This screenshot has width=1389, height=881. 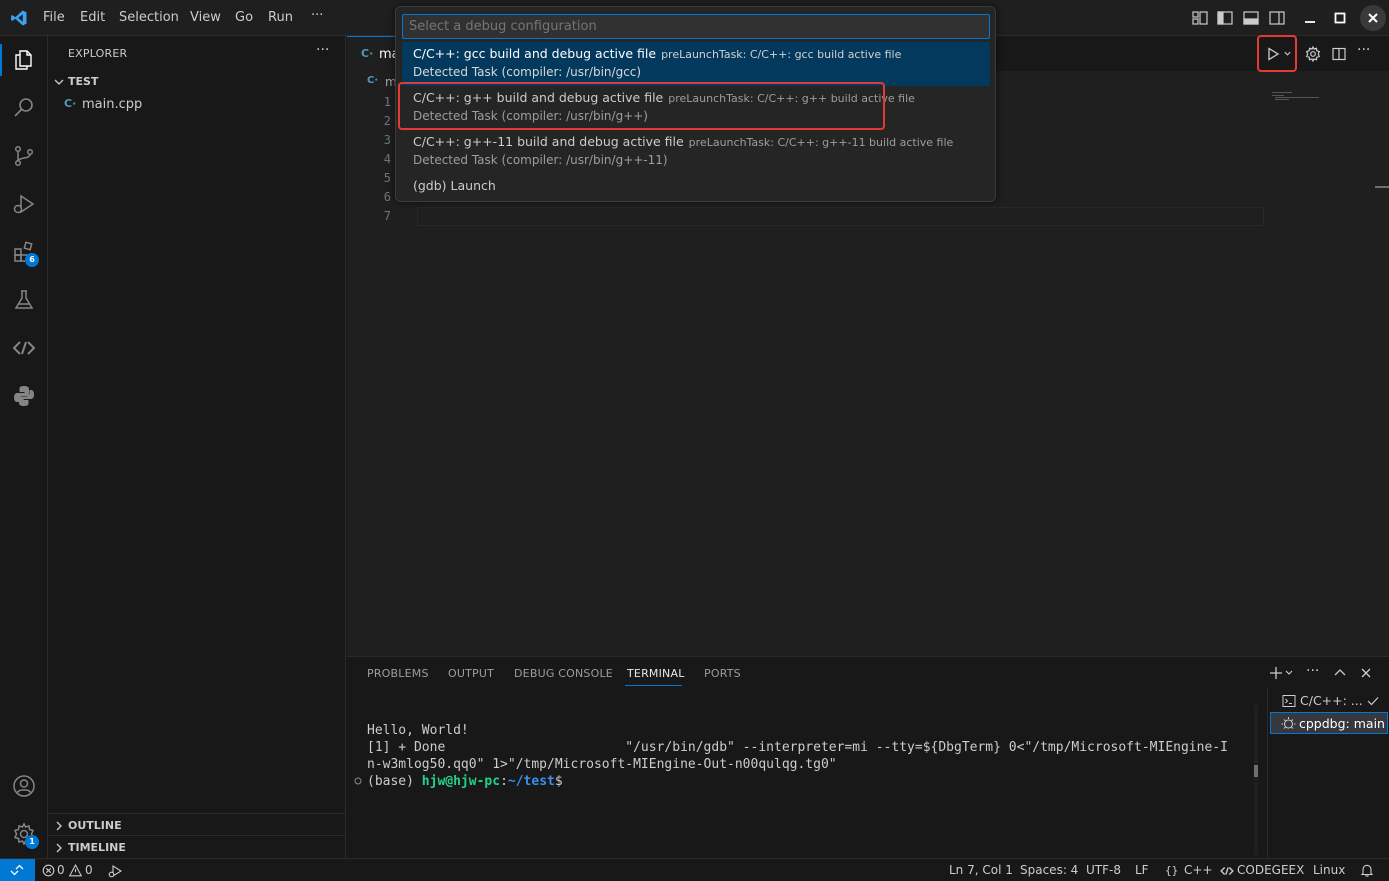 What do you see at coordinates (461, 781) in the screenshot?
I see `prompt-user-host: hjw@hjw-pc` at bounding box center [461, 781].